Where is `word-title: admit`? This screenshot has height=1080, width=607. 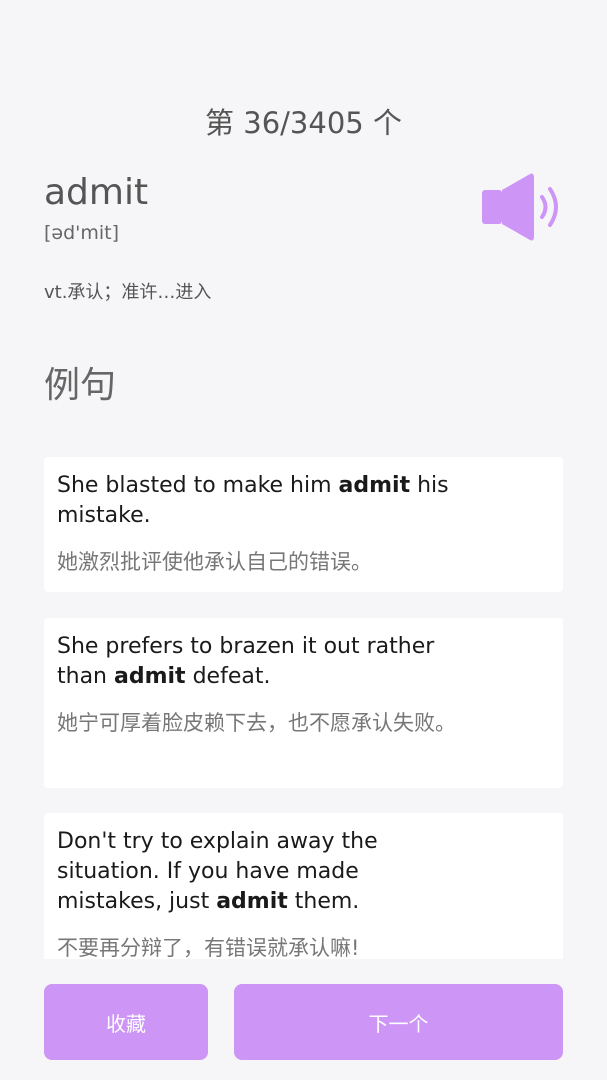 word-title: admit is located at coordinates (96, 192).